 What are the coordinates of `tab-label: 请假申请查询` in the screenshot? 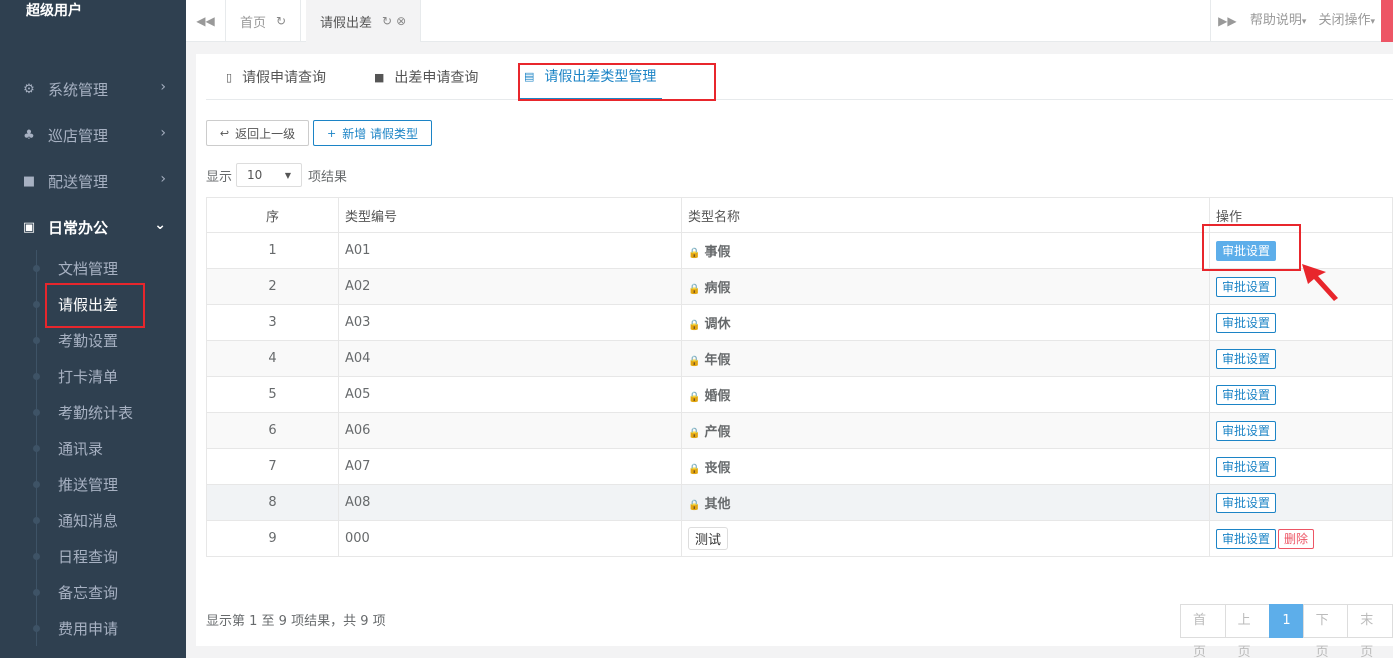 It's located at (284, 78).